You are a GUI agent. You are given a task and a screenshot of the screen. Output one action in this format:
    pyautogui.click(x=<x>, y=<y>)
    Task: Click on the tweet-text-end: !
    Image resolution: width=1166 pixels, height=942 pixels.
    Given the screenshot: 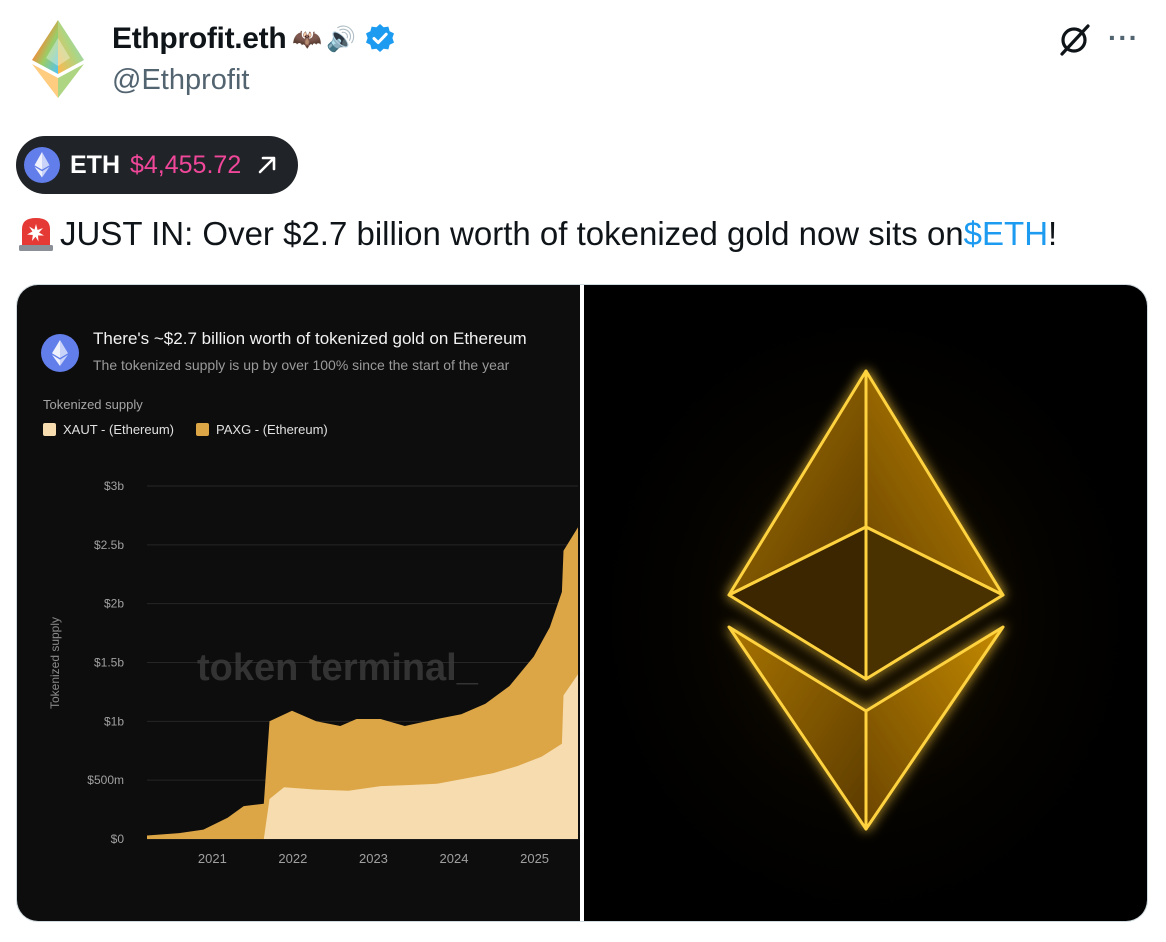 What is the action you would take?
    pyautogui.click(x=1053, y=233)
    